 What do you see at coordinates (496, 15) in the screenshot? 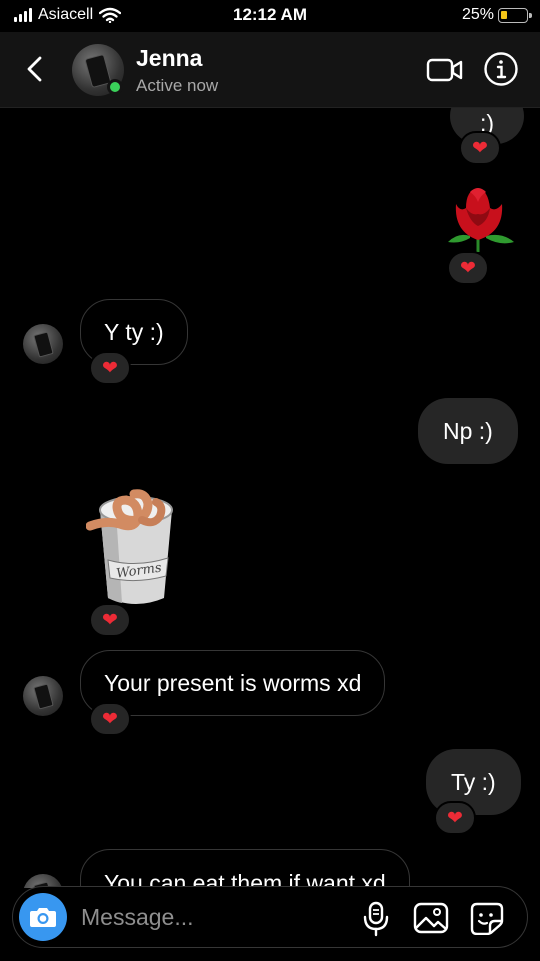
I see `status-right: 25%` at bounding box center [496, 15].